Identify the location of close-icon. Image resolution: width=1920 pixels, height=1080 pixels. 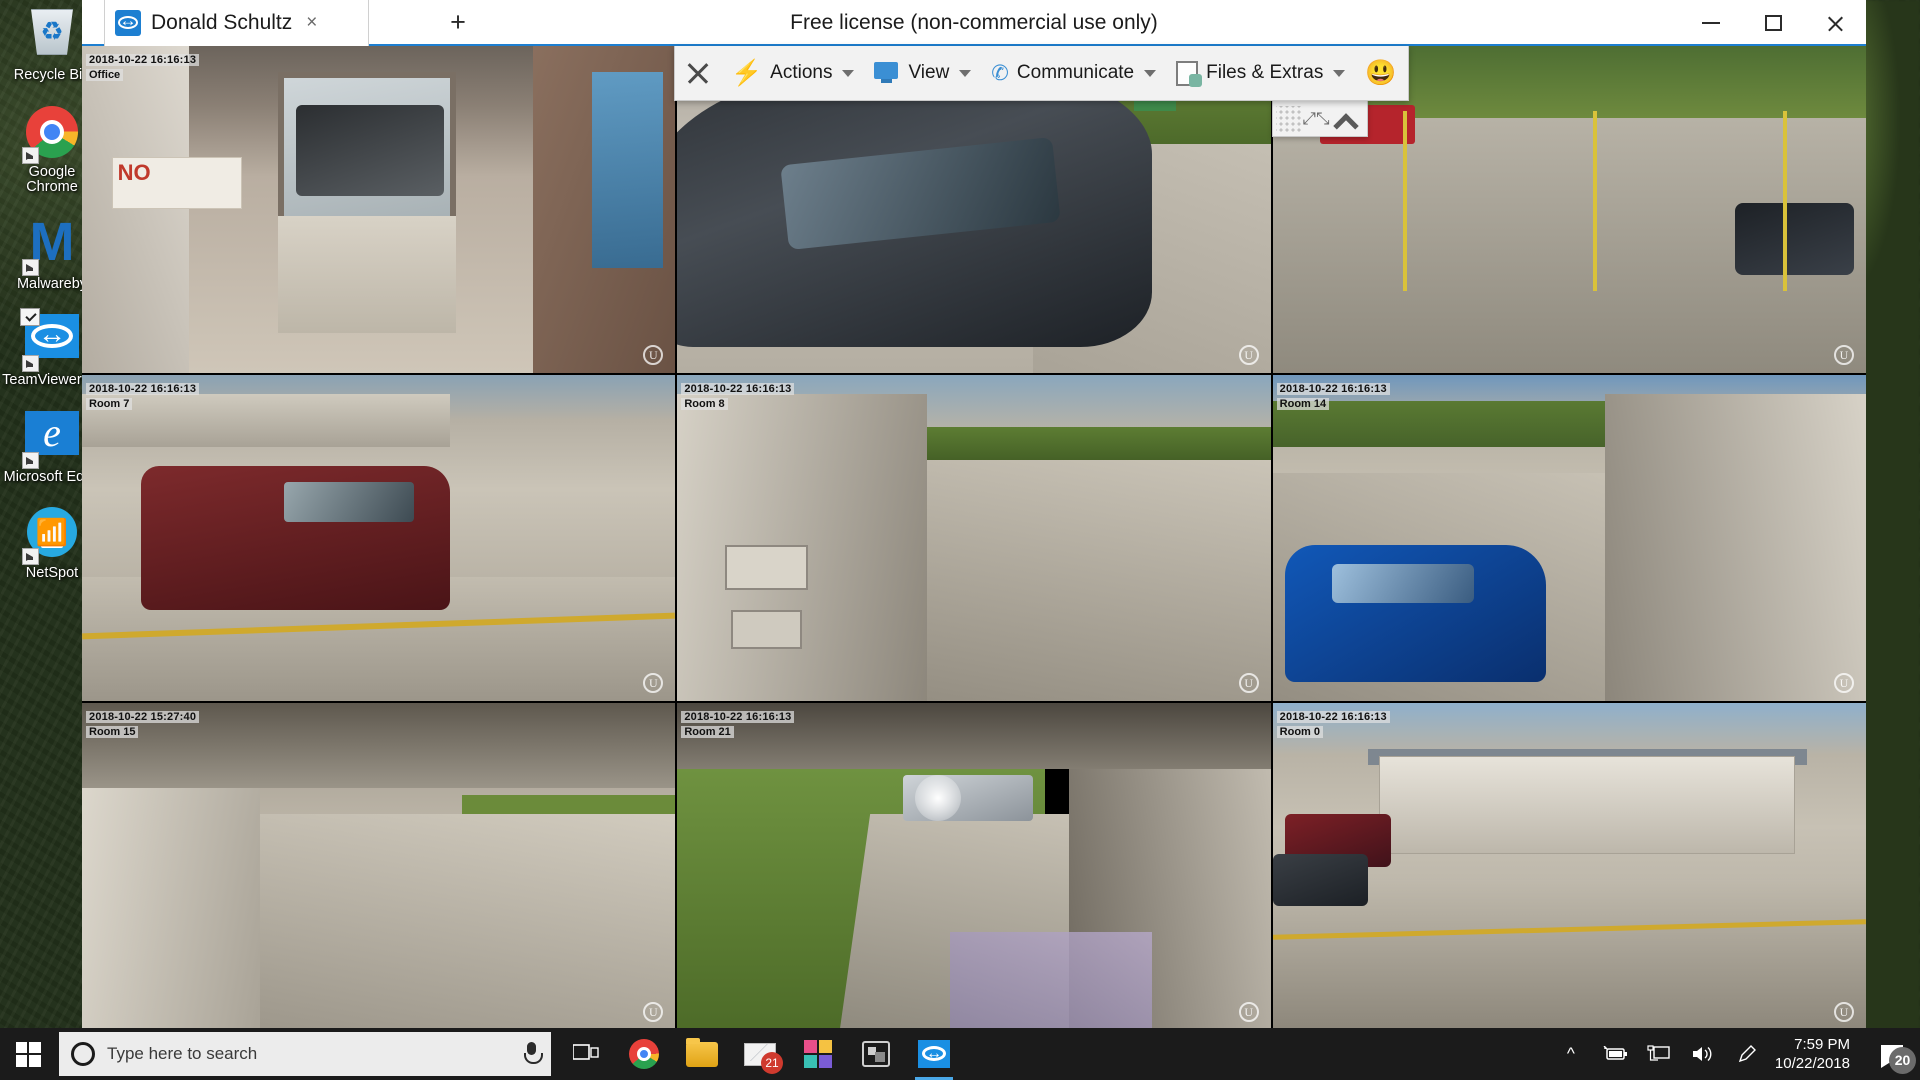
(698, 73).